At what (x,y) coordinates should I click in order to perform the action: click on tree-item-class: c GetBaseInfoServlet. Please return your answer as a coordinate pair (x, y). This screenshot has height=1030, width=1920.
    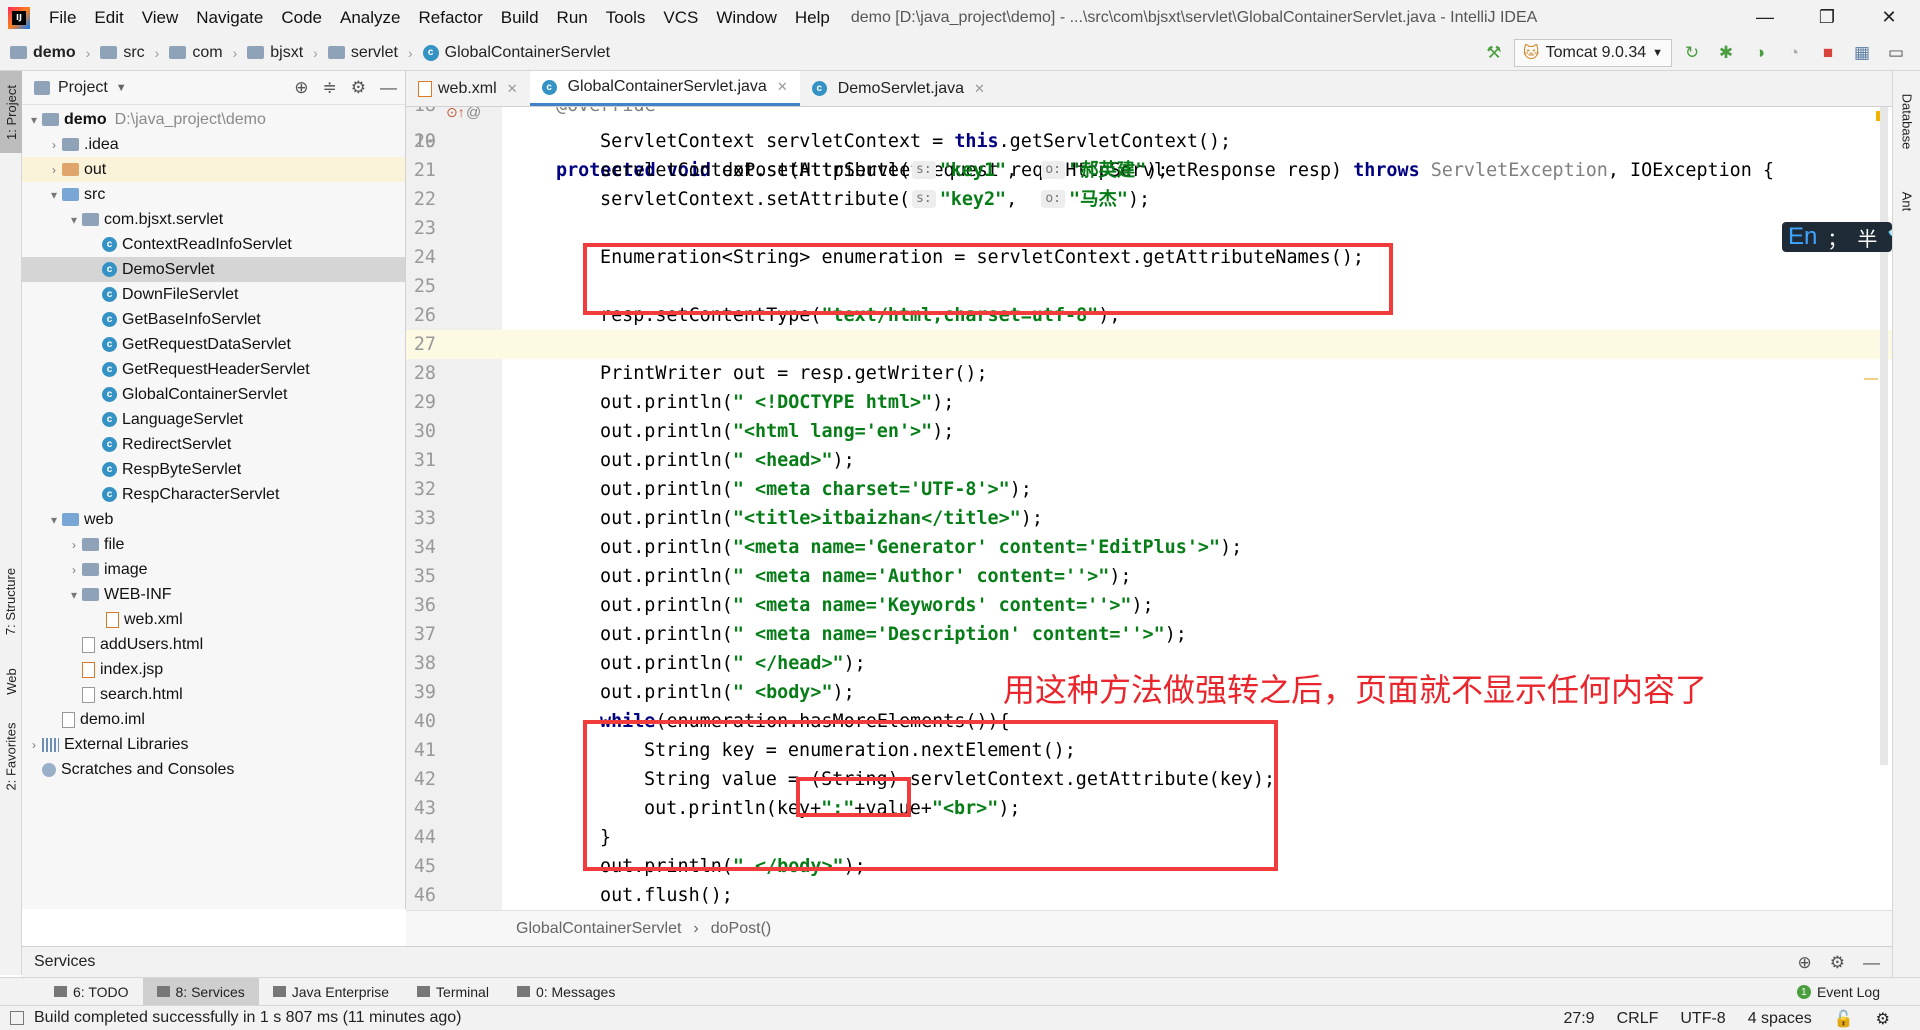
    Looking at the image, I should click on (213, 319).